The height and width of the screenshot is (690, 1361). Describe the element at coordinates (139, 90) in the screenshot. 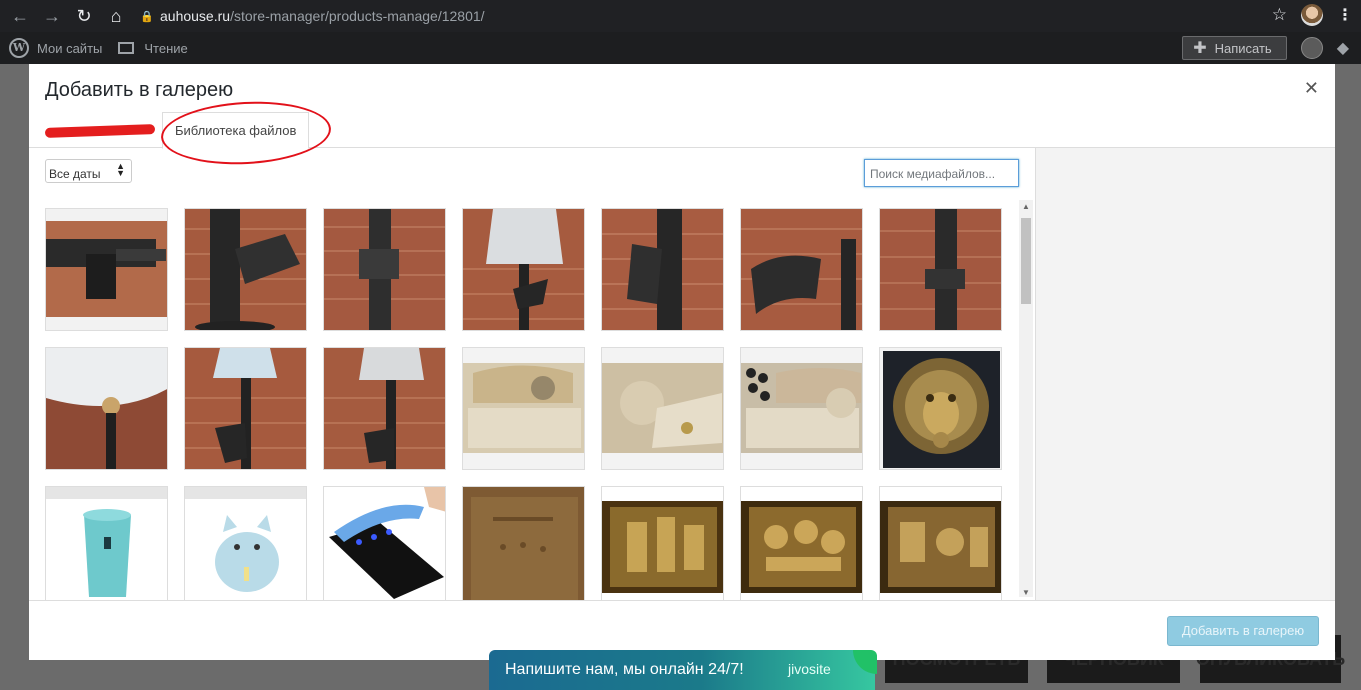

I see `modal-title: Добавить в галерею` at that location.